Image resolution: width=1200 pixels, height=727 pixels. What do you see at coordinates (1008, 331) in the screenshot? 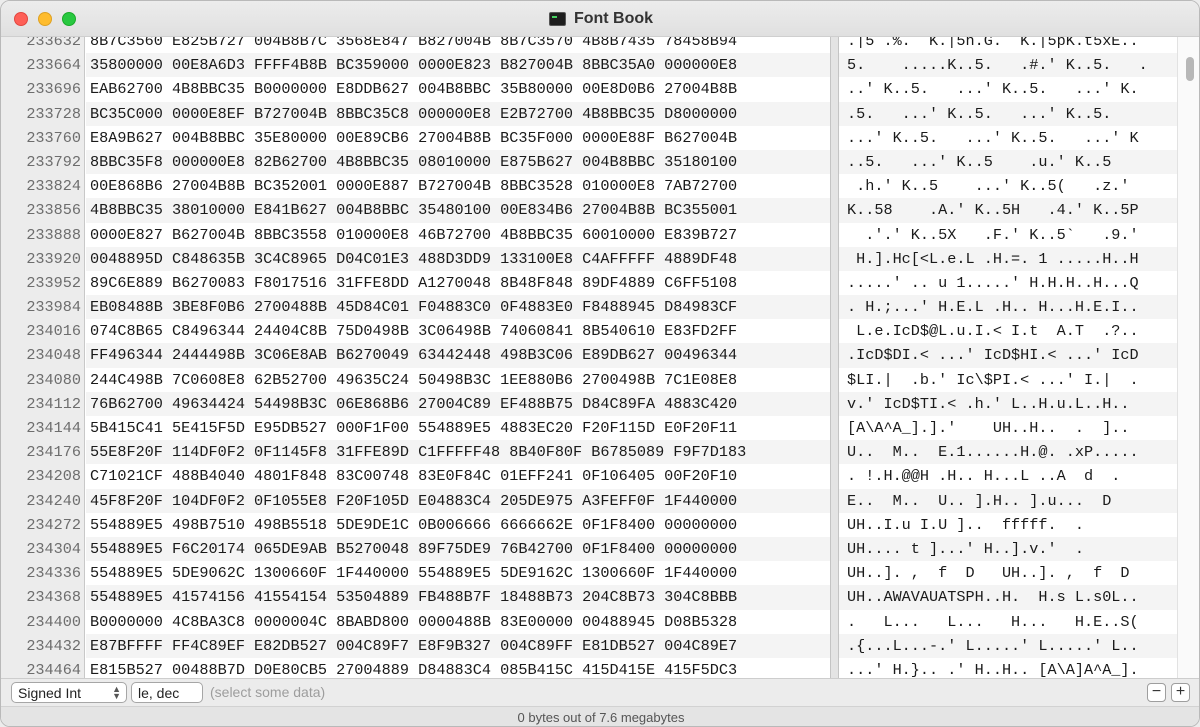
I see `ascii-row: L.e.IcD$@L.u.I.< I.t A.T .?..` at bounding box center [1008, 331].